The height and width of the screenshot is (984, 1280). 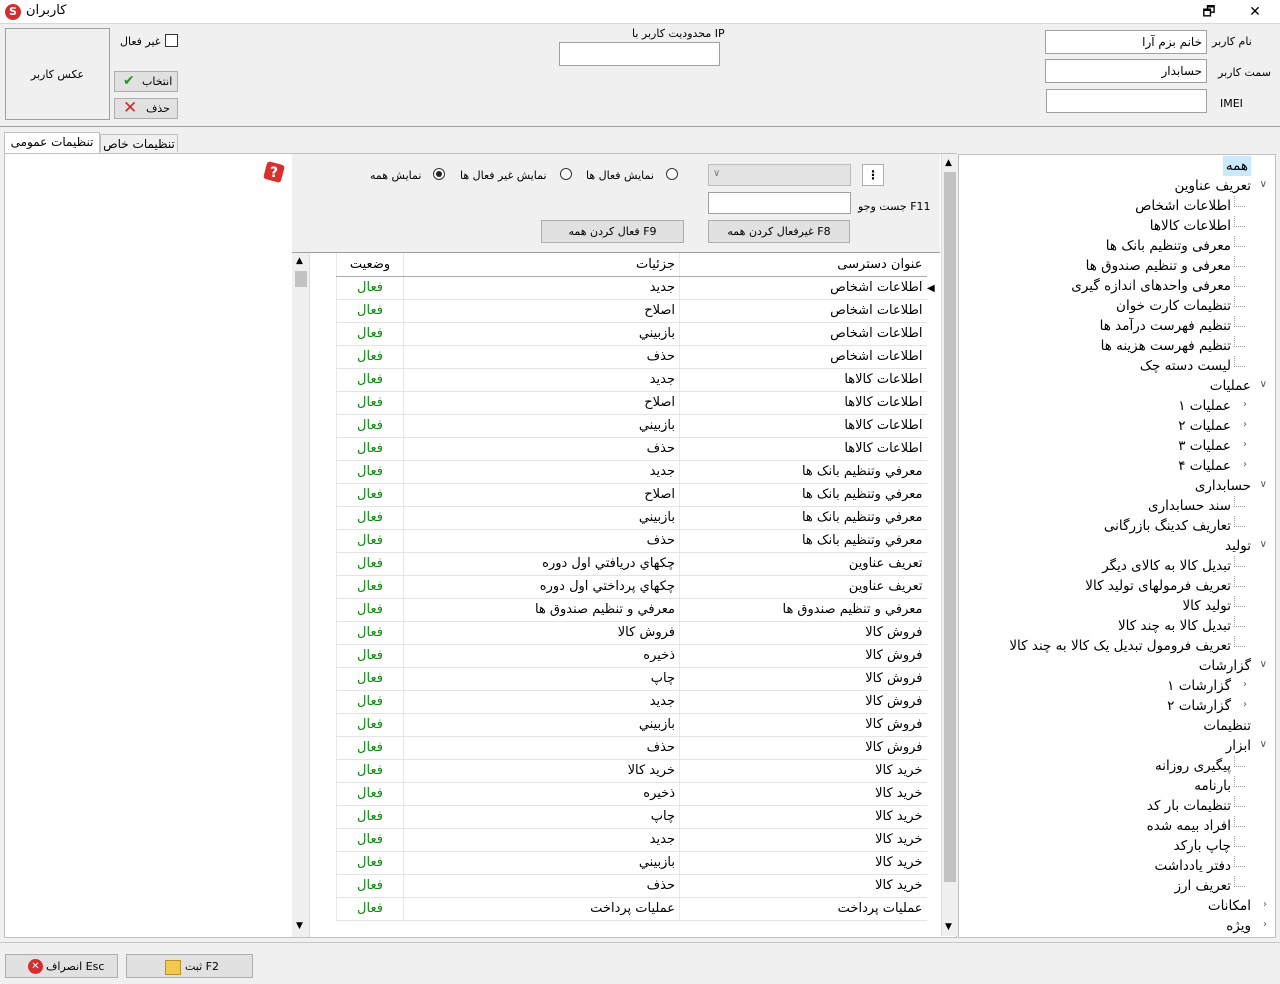 What do you see at coordinates (1166, 346) in the screenshot?
I see `tree-item: تنظیم فهرست هزینه ها` at bounding box center [1166, 346].